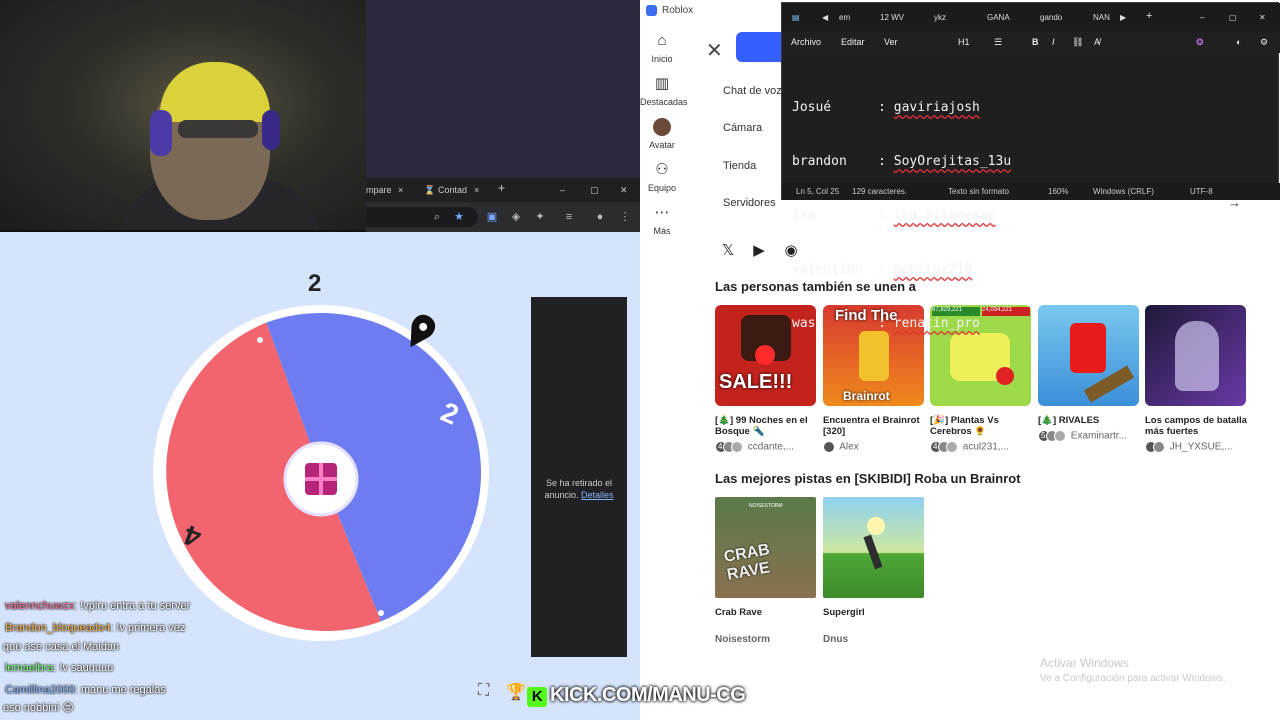  Describe the element at coordinates (1058, 191) in the screenshot. I see `zoom-level: 160%` at that location.